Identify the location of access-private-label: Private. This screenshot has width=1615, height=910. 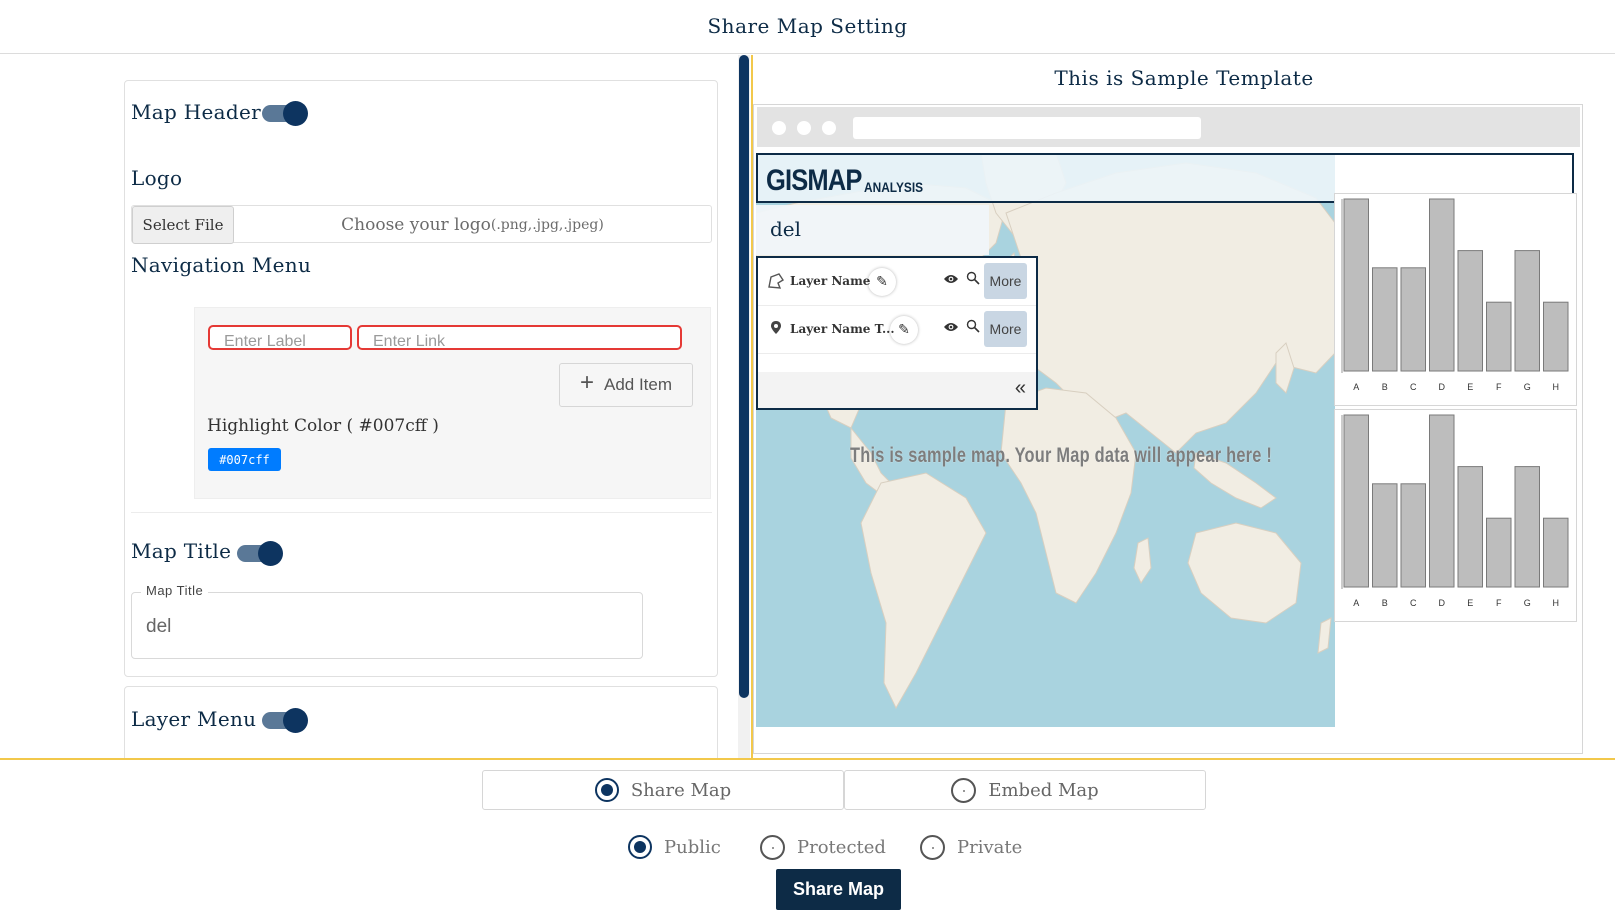
(990, 847).